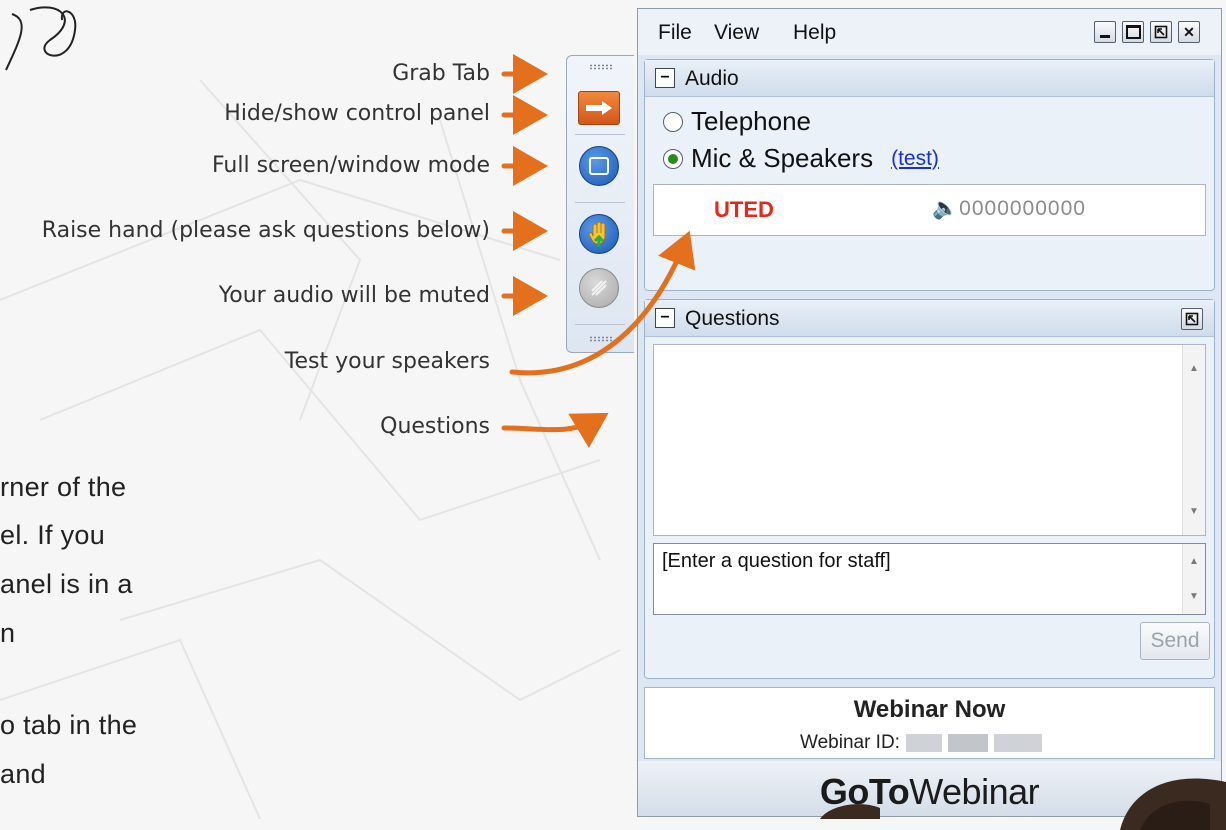 This screenshot has height=830, width=1226. Describe the element at coordinates (350, 165) in the screenshot. I see `annotation-full-screen: Full screen/window mode` at that location.